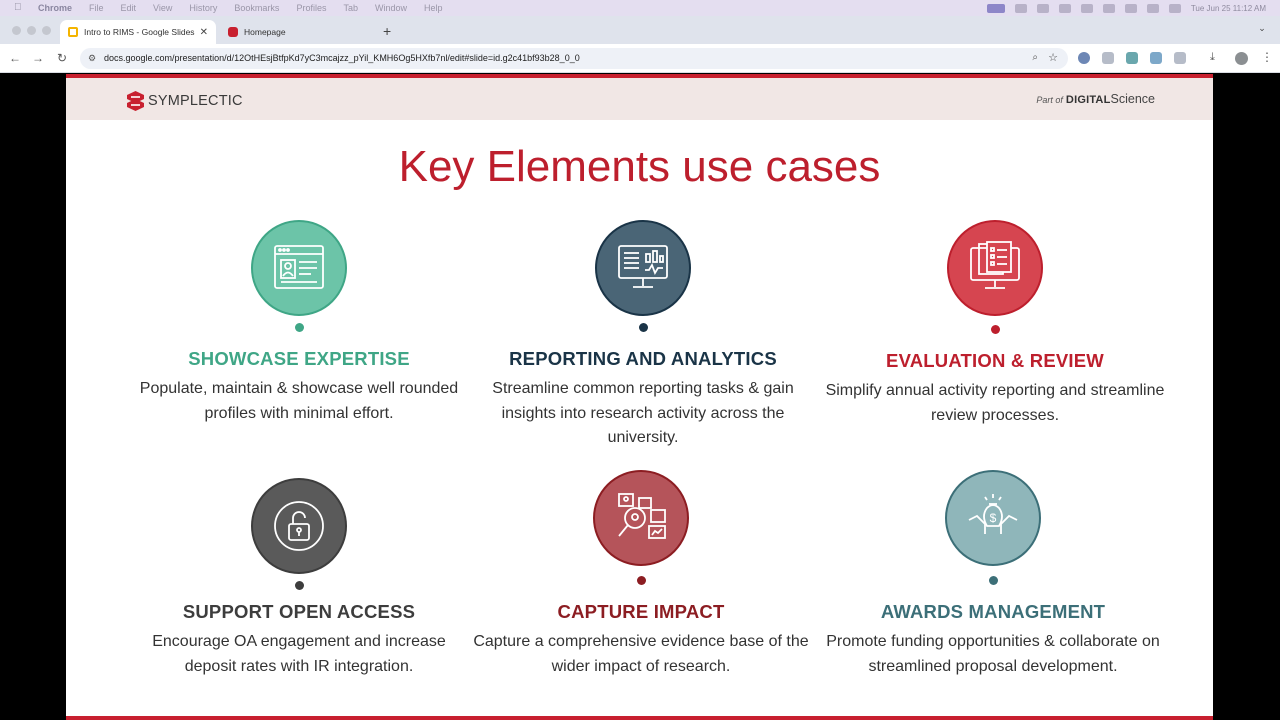 This screenshot has height=720, width=1280. I want to click on tab-intro-to-rims: Intro to RIMS - Google Slides ✕, so click(138, 32).